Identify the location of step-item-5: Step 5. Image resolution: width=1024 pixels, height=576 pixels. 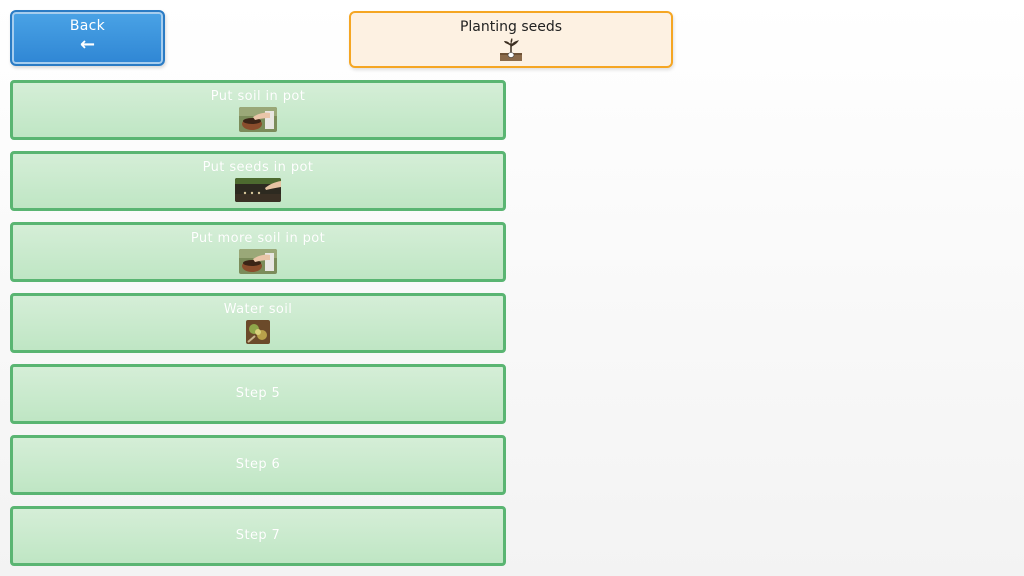
(258, 394).